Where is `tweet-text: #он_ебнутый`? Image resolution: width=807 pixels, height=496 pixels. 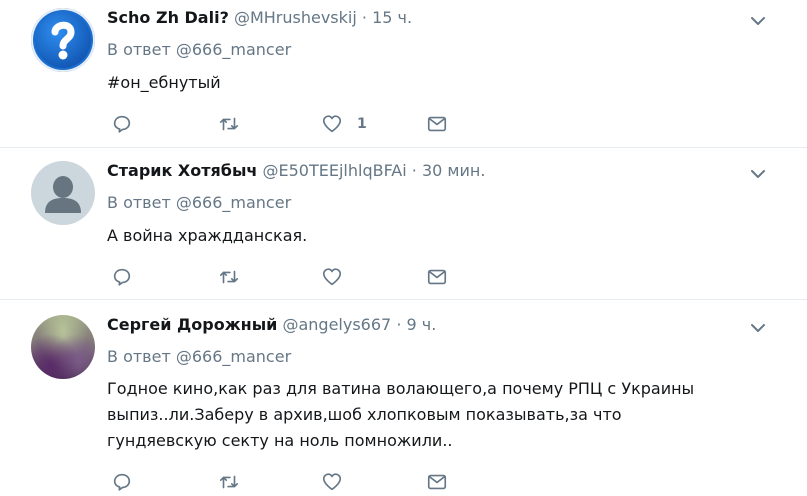
tweet-text: #он_ебнутый is located at coordinates (164, 82).